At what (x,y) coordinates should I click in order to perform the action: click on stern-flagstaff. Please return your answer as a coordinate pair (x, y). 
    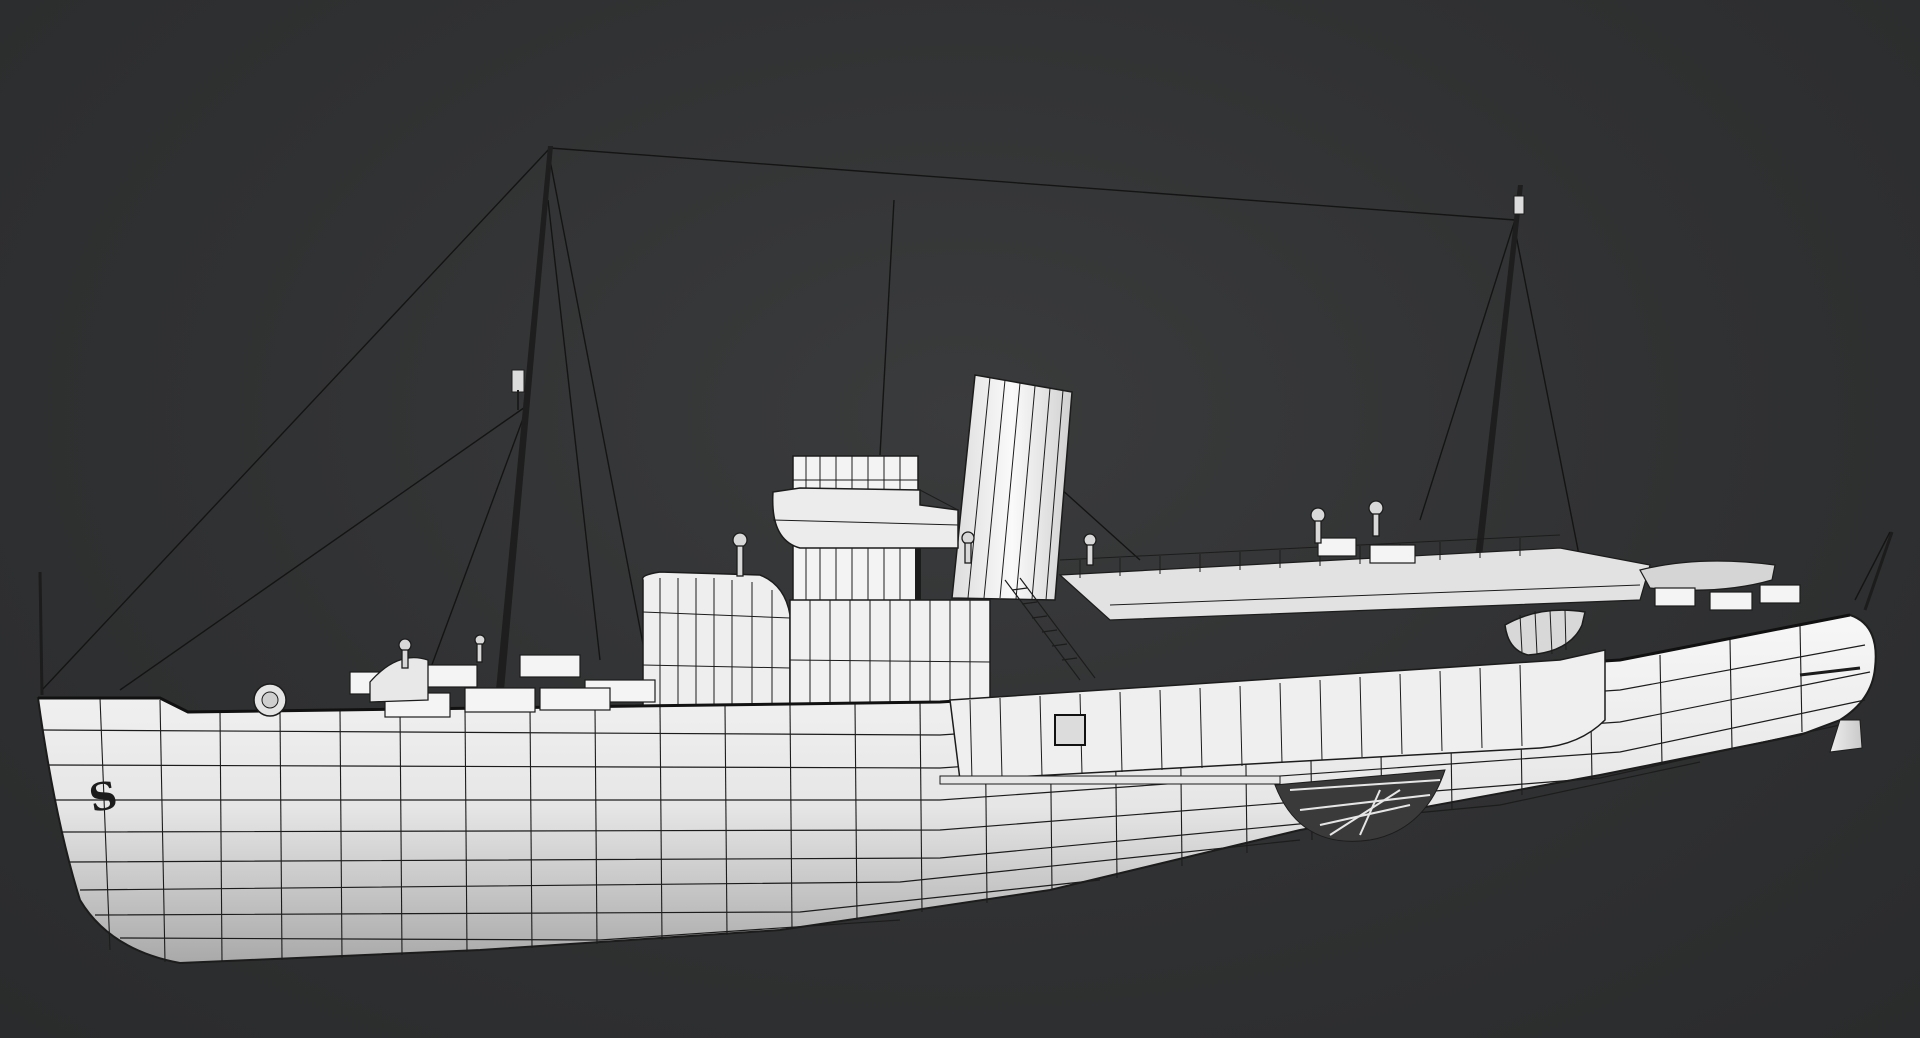
    Looking at the image, I should click on (1878, 571).